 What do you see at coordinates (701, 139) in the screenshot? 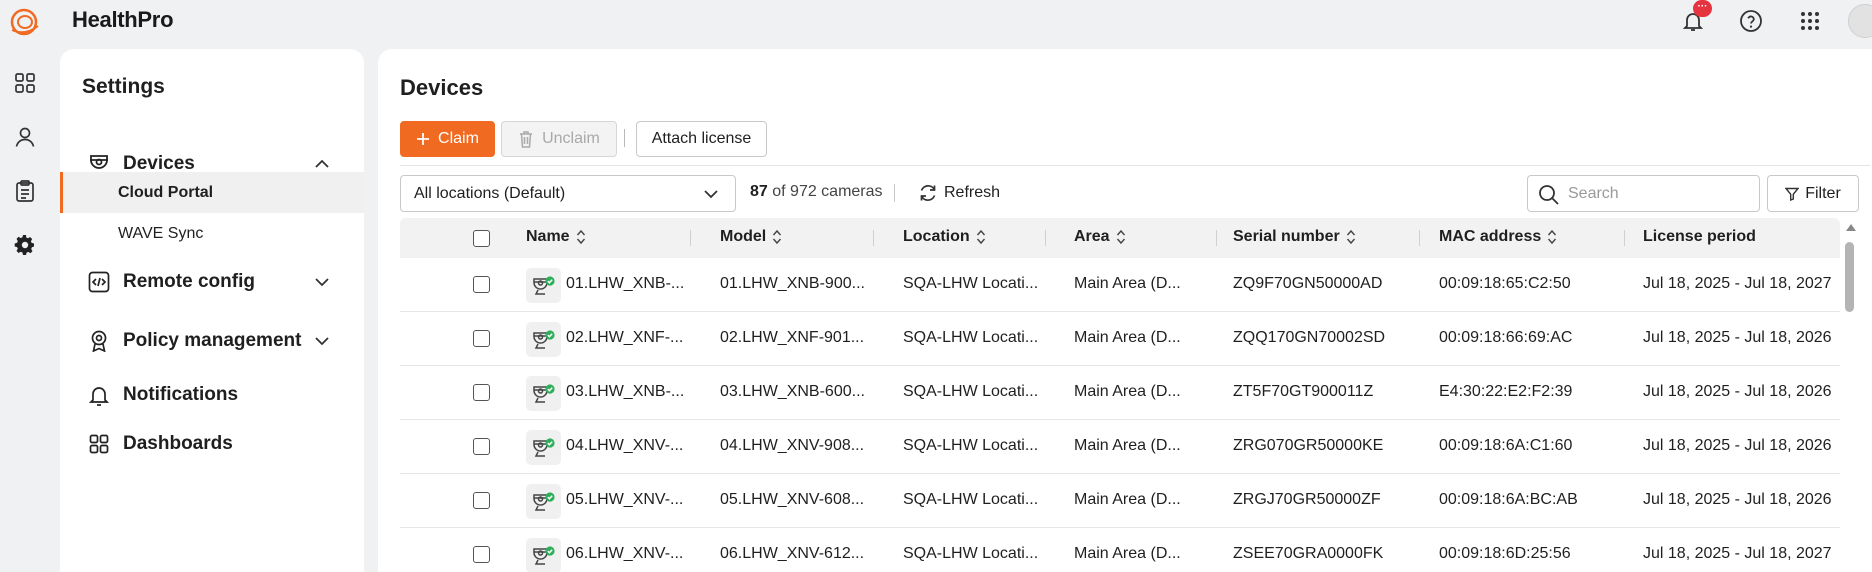
I see `attach-license-button: Attach license` at bounding box center [701, 139].